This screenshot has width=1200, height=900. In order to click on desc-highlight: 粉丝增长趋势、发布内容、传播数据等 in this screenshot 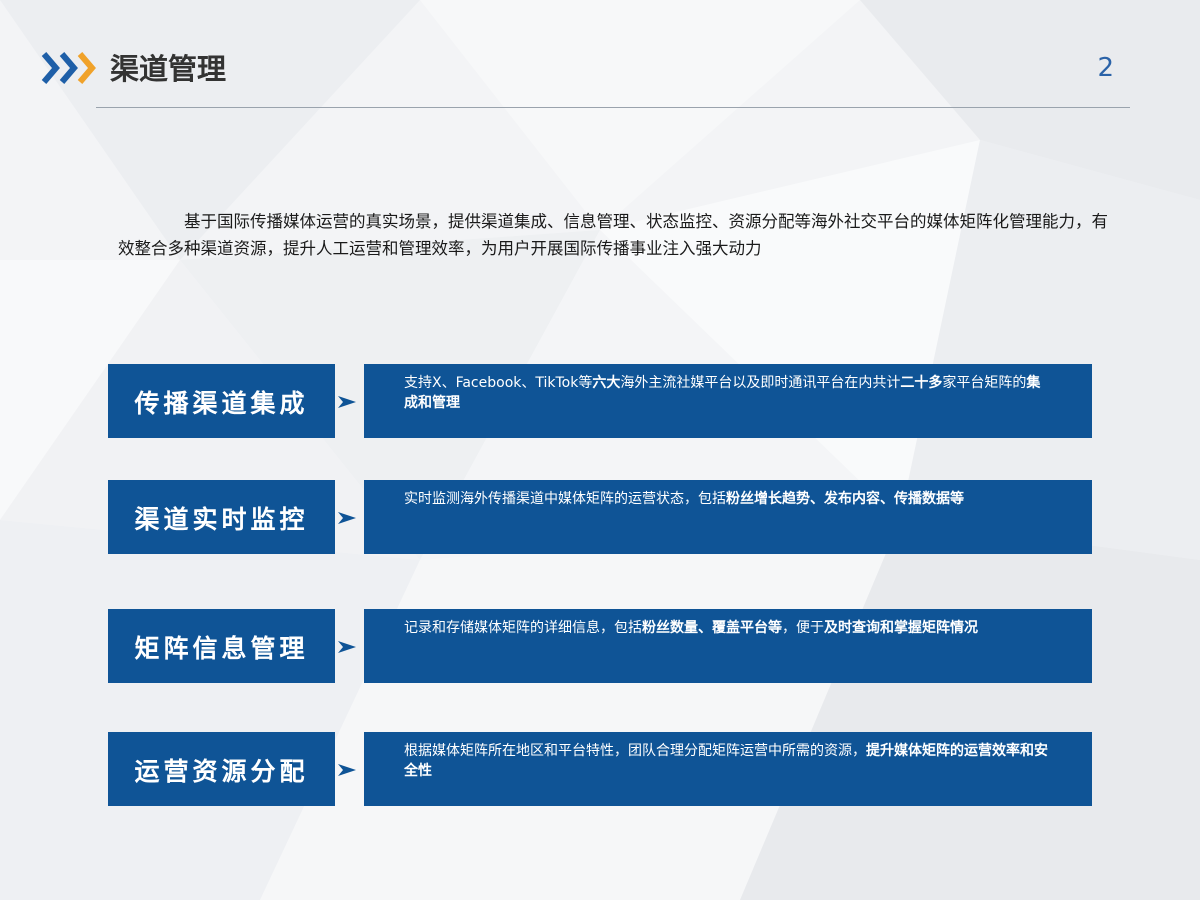, I will do `click(845, 499)`.